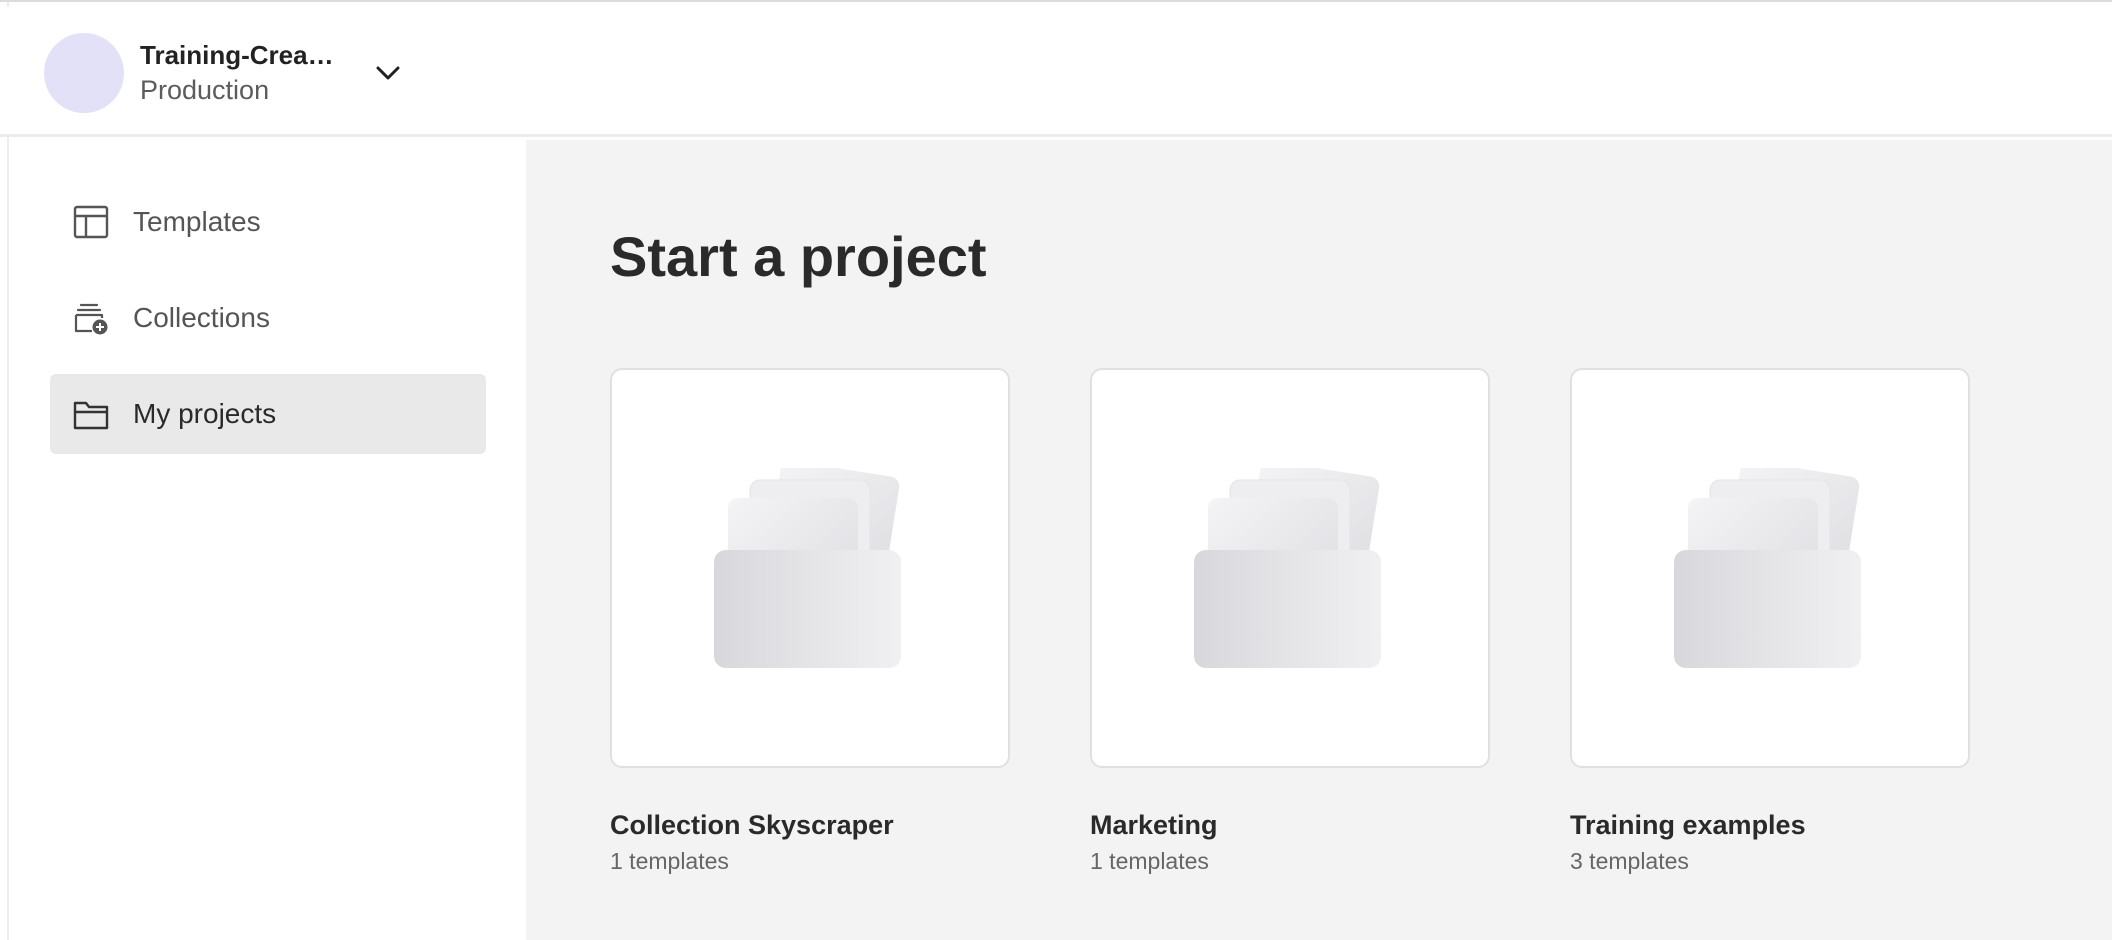 The width and height of the screenshot is (2112, 940). What do you see at coordinates (240, 73) in the screenshot?
I see `workspace-info: Training-Crea… Production` at bounding box center [240, 73].